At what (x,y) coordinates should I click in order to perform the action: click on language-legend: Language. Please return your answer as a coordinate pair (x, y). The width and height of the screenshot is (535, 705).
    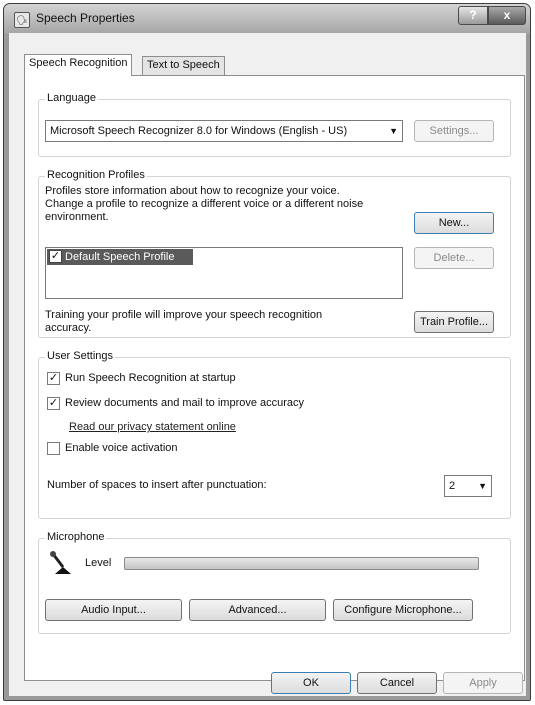
    Looking at the image, I should click on (71, 98).